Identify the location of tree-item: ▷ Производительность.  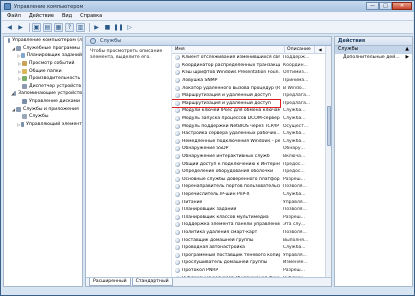
(43, 79).